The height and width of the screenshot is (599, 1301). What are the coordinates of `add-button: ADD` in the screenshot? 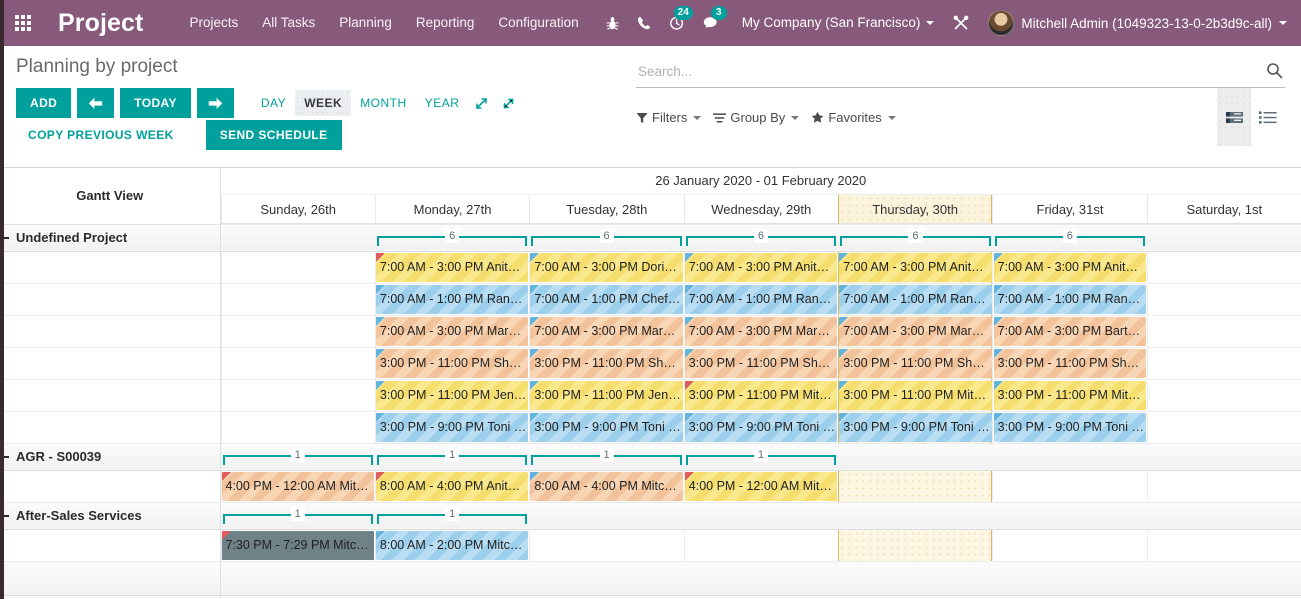 It's located at (44, 103).